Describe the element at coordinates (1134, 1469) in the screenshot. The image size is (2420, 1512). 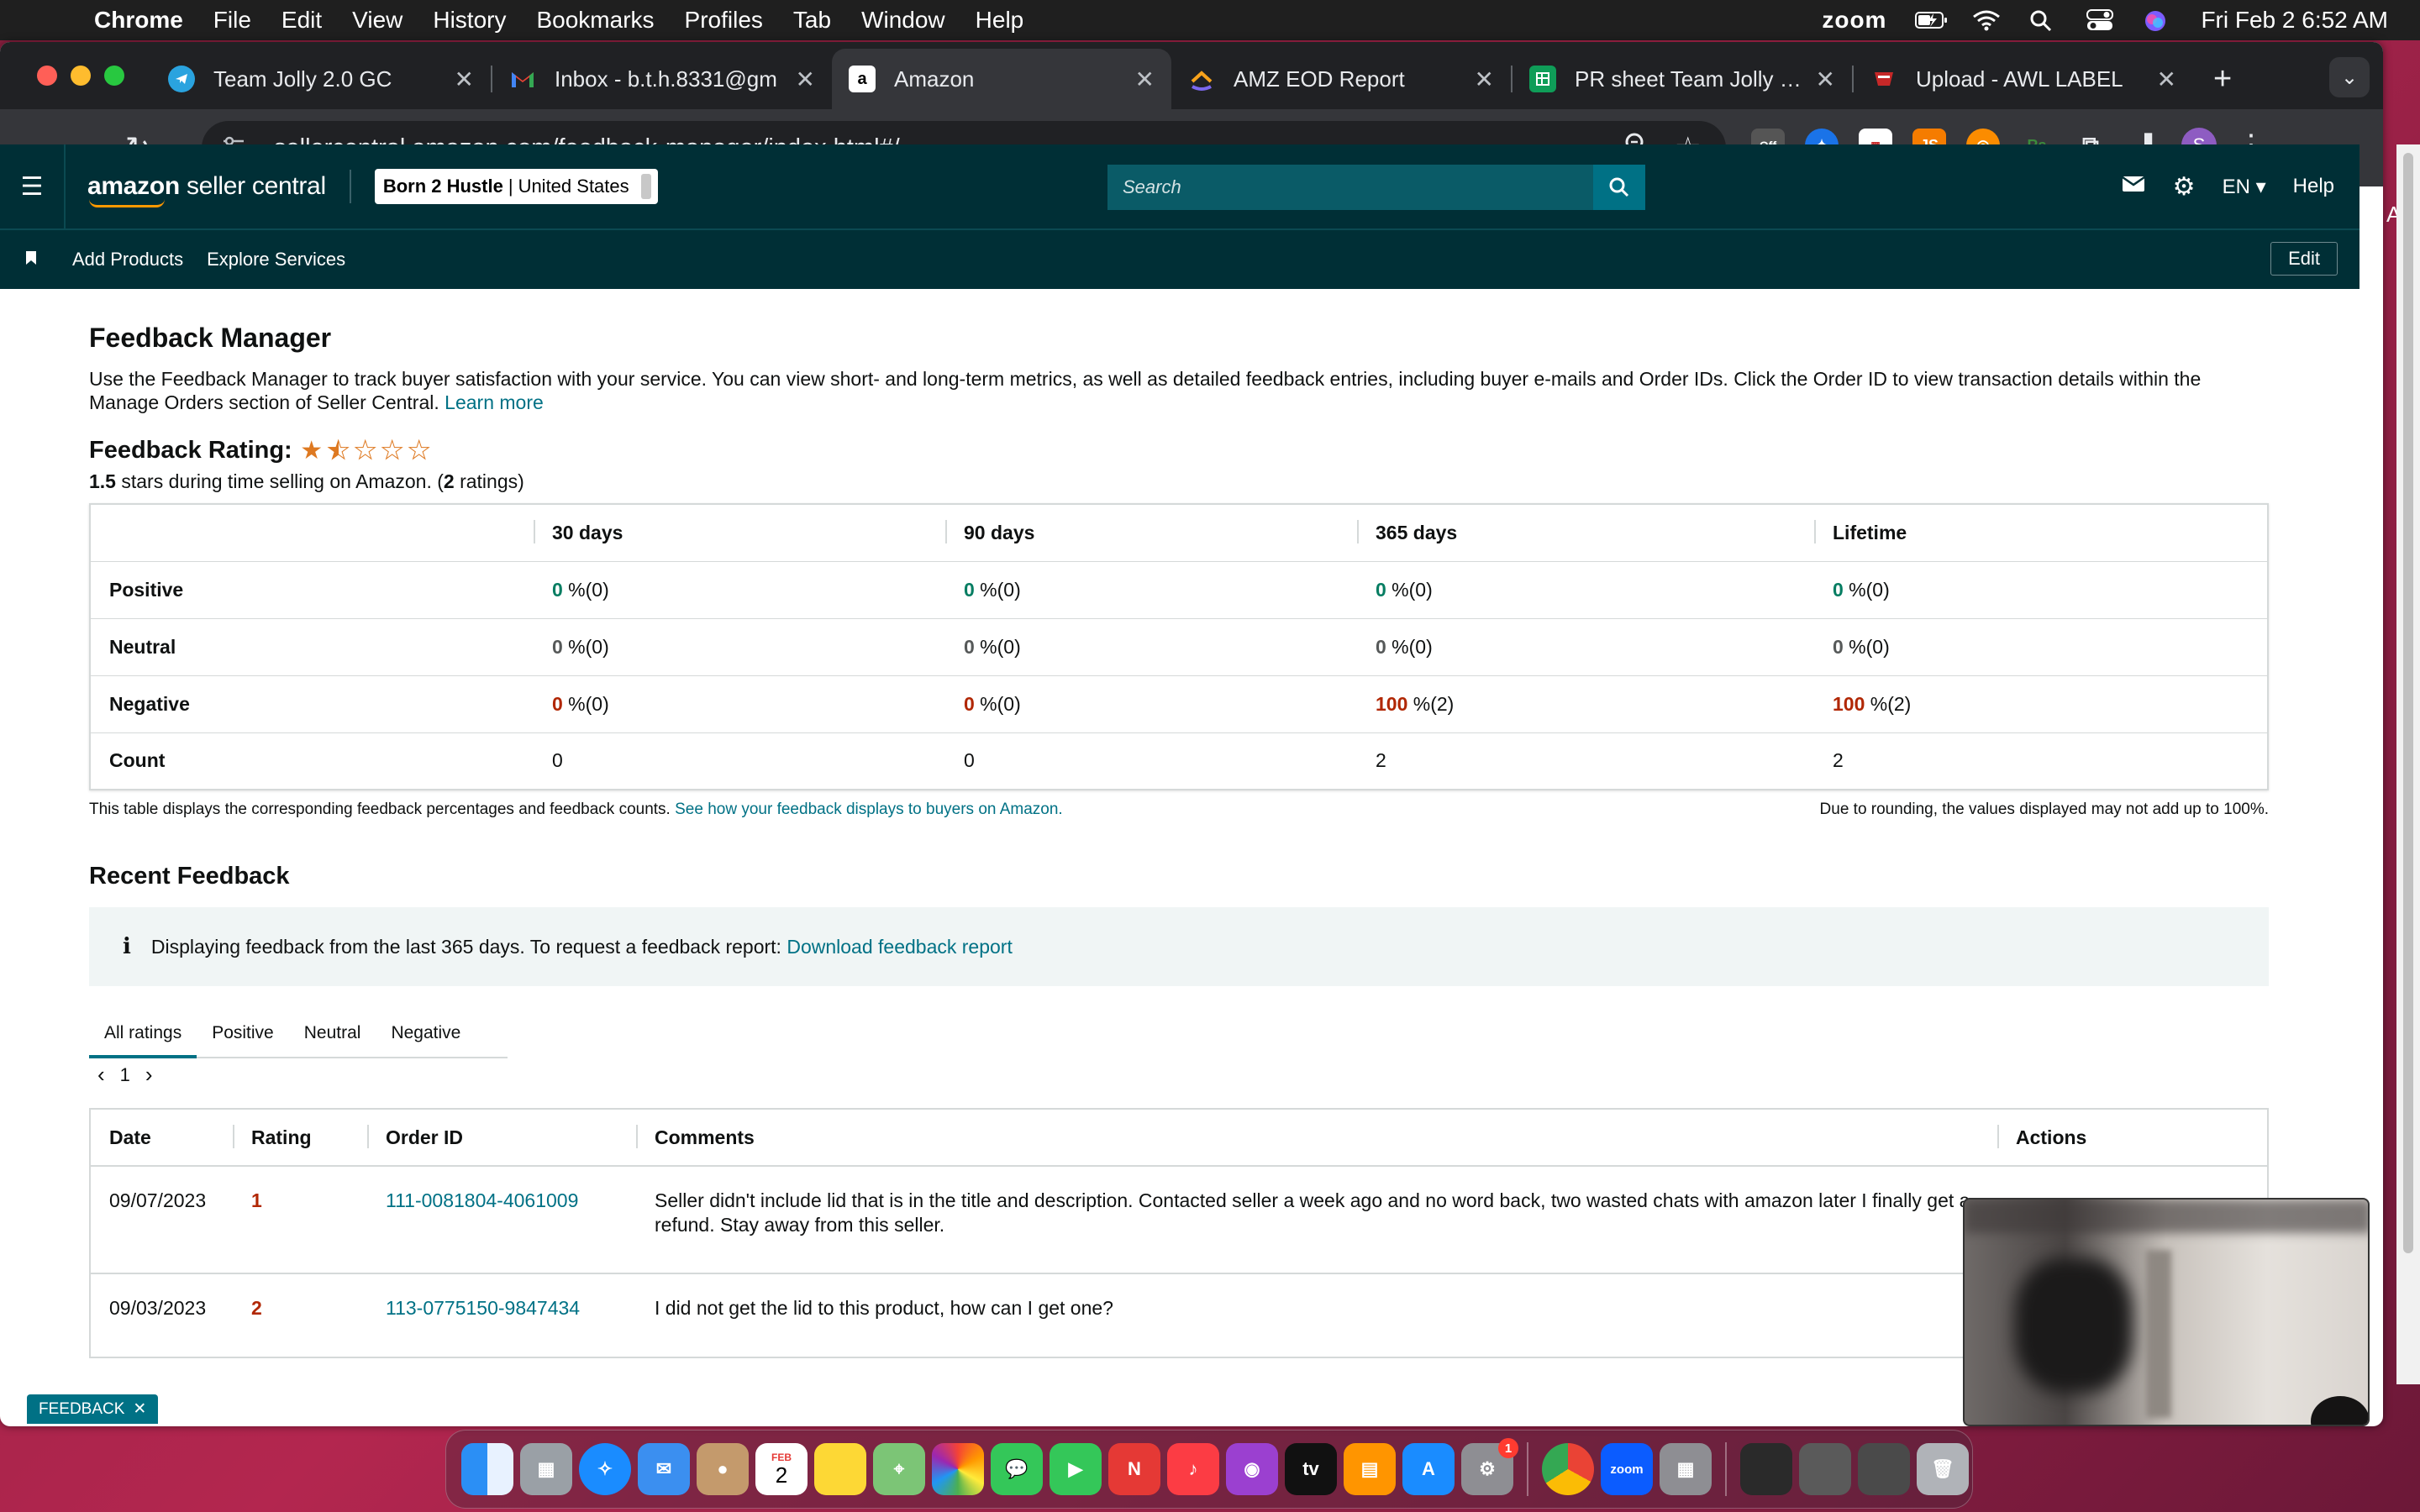
I see `news-icon: N` at that location.